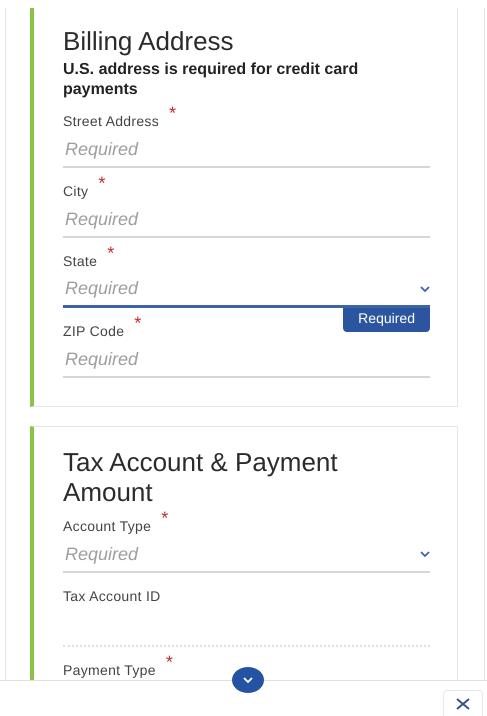  I want to click on field-label: Account Type, so click(107, 526).